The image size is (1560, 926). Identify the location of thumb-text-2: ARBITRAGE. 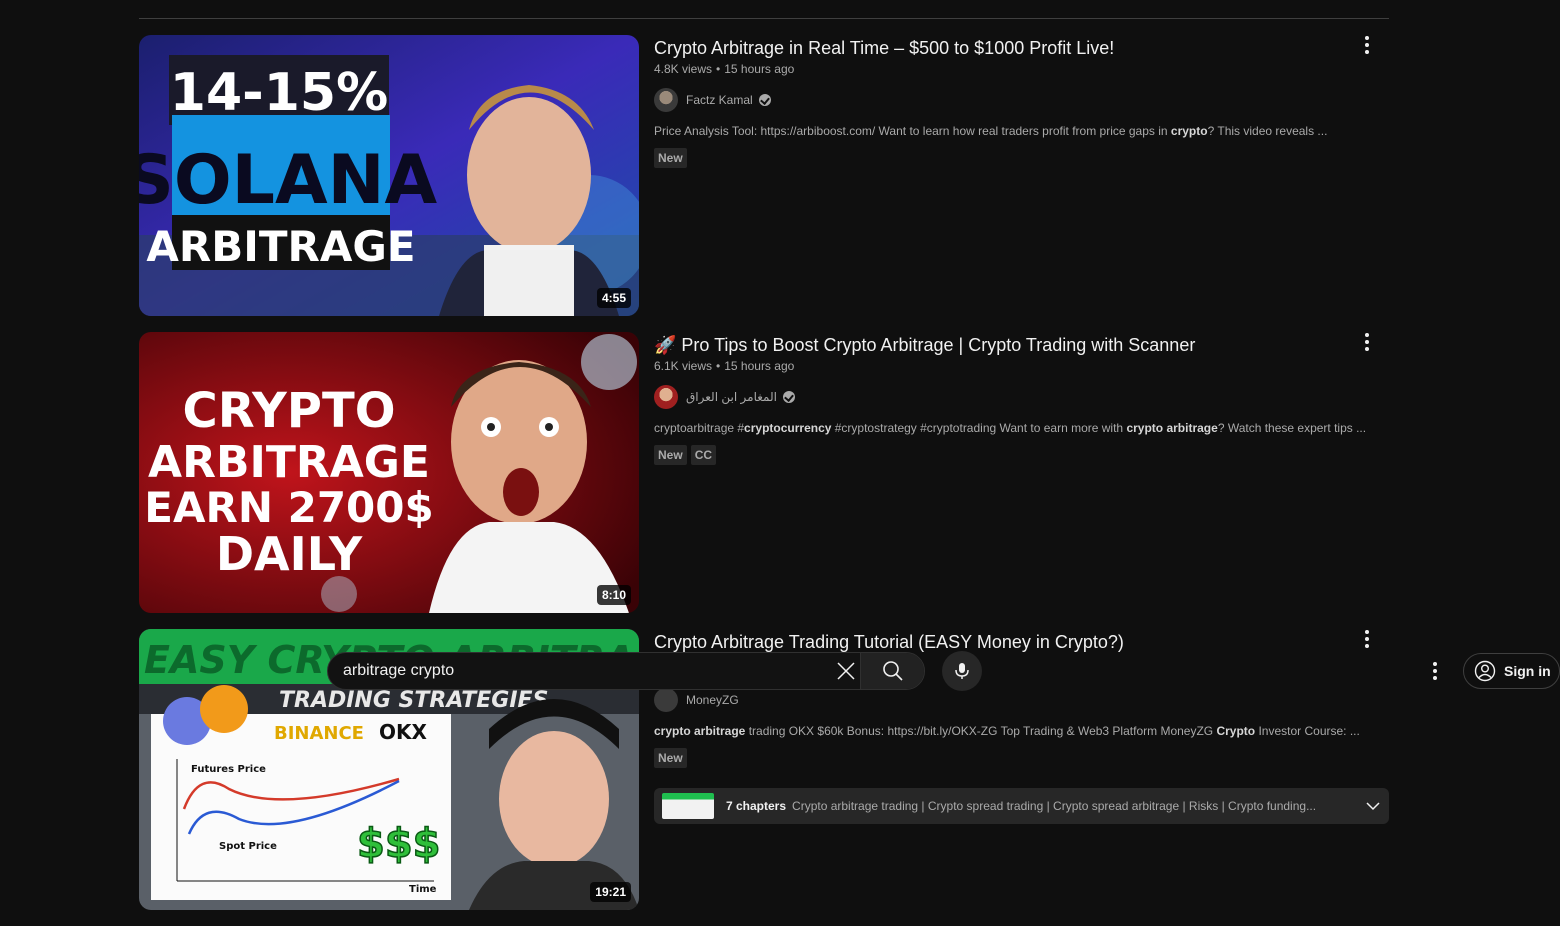
(289, 462).